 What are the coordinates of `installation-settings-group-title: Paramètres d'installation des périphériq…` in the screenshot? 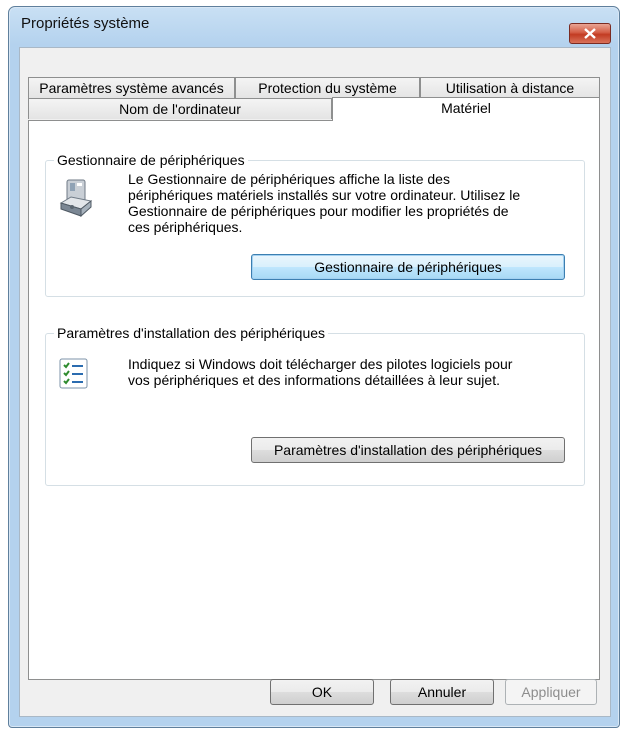 It's located at (191, 333).